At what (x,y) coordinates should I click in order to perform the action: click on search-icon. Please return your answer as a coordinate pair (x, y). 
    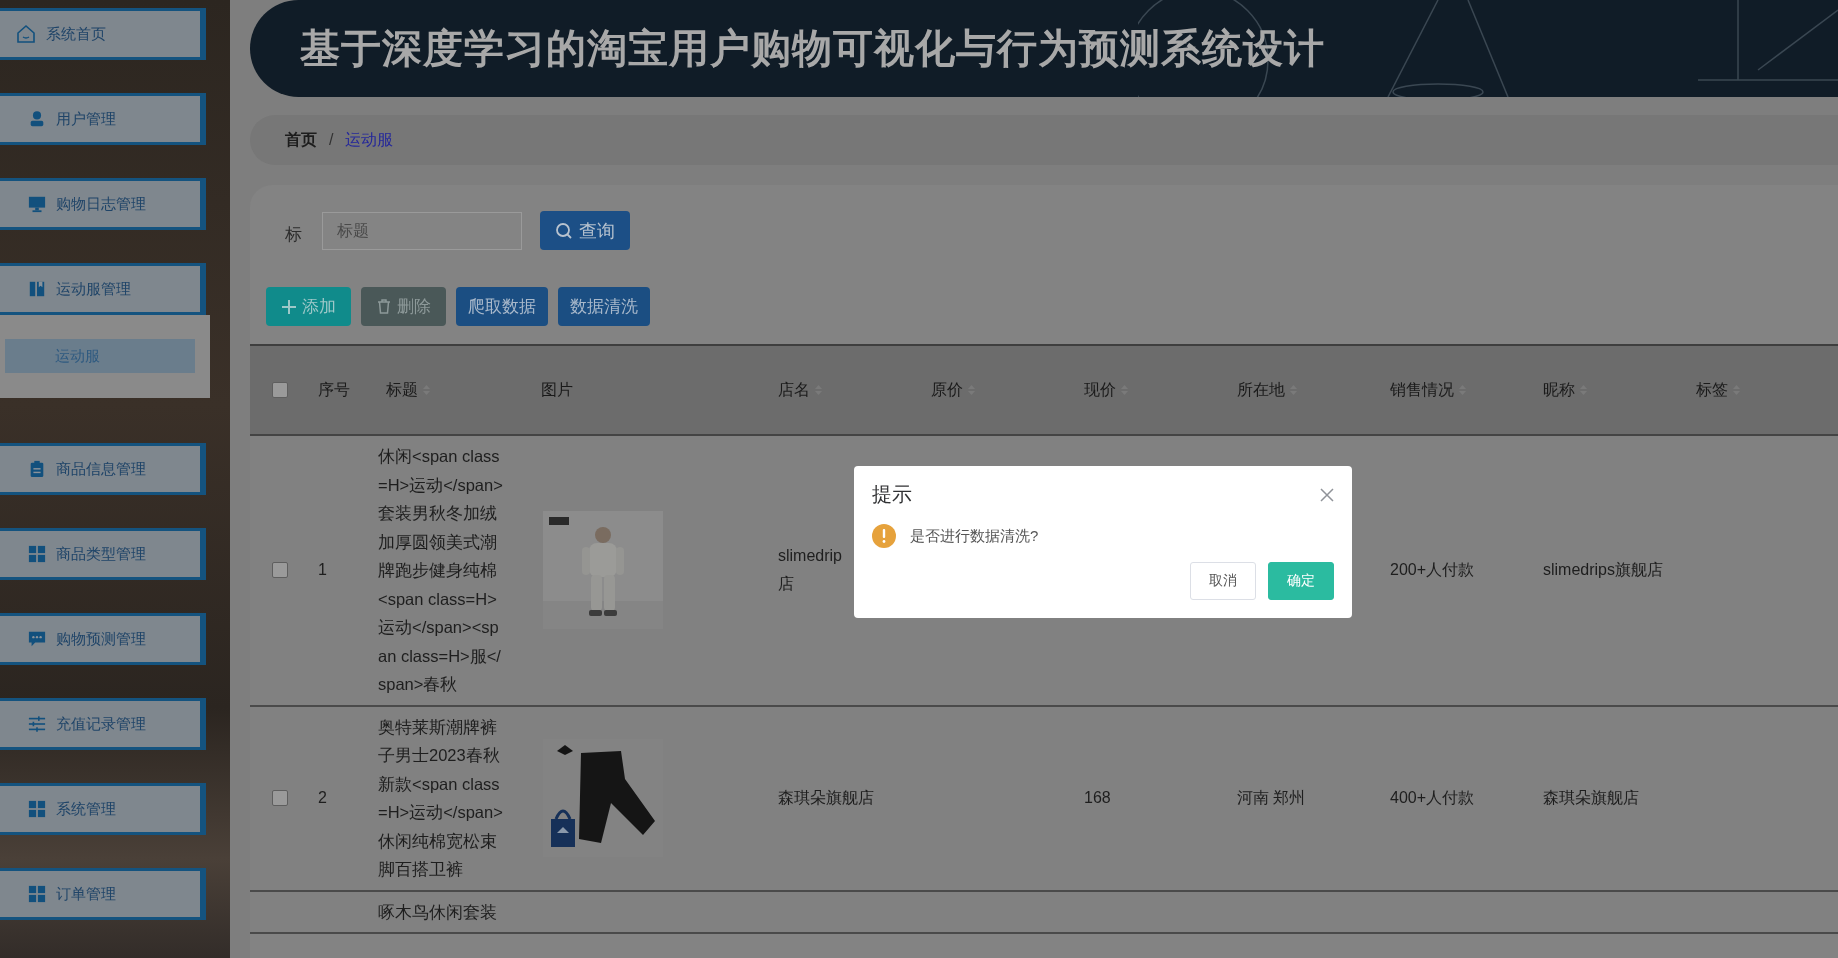
    Looking at the image, I should click on (564, 230).